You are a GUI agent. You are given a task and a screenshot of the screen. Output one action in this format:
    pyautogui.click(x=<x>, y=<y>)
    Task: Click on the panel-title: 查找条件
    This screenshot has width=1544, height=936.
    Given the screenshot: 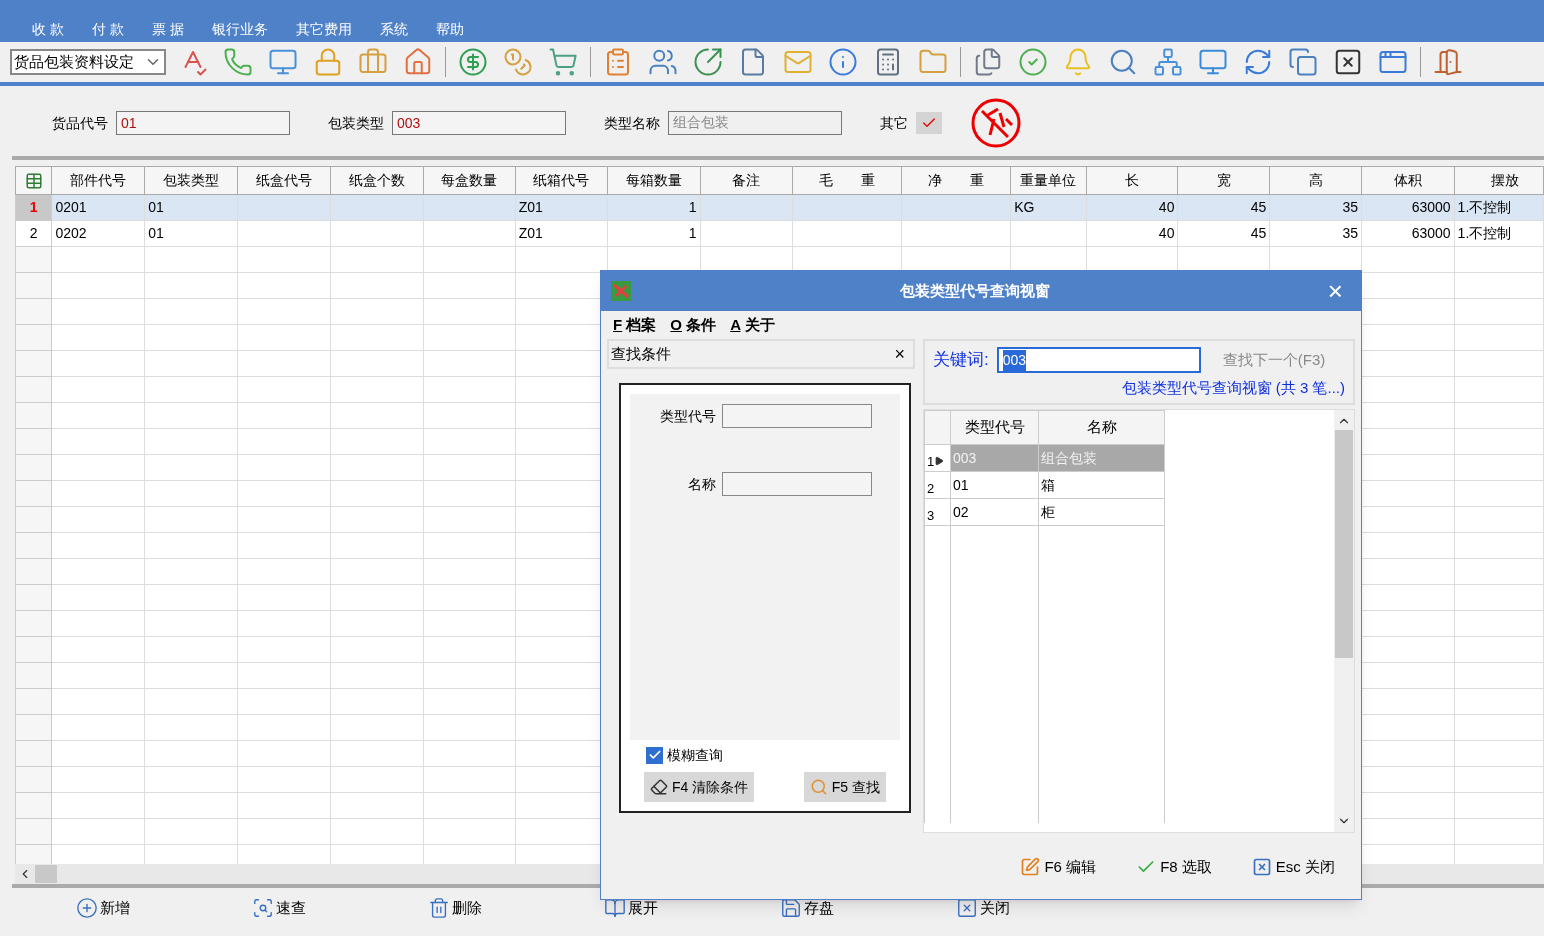 What is the action you would take?
    pyautogui.click(x=641, y=353)
    